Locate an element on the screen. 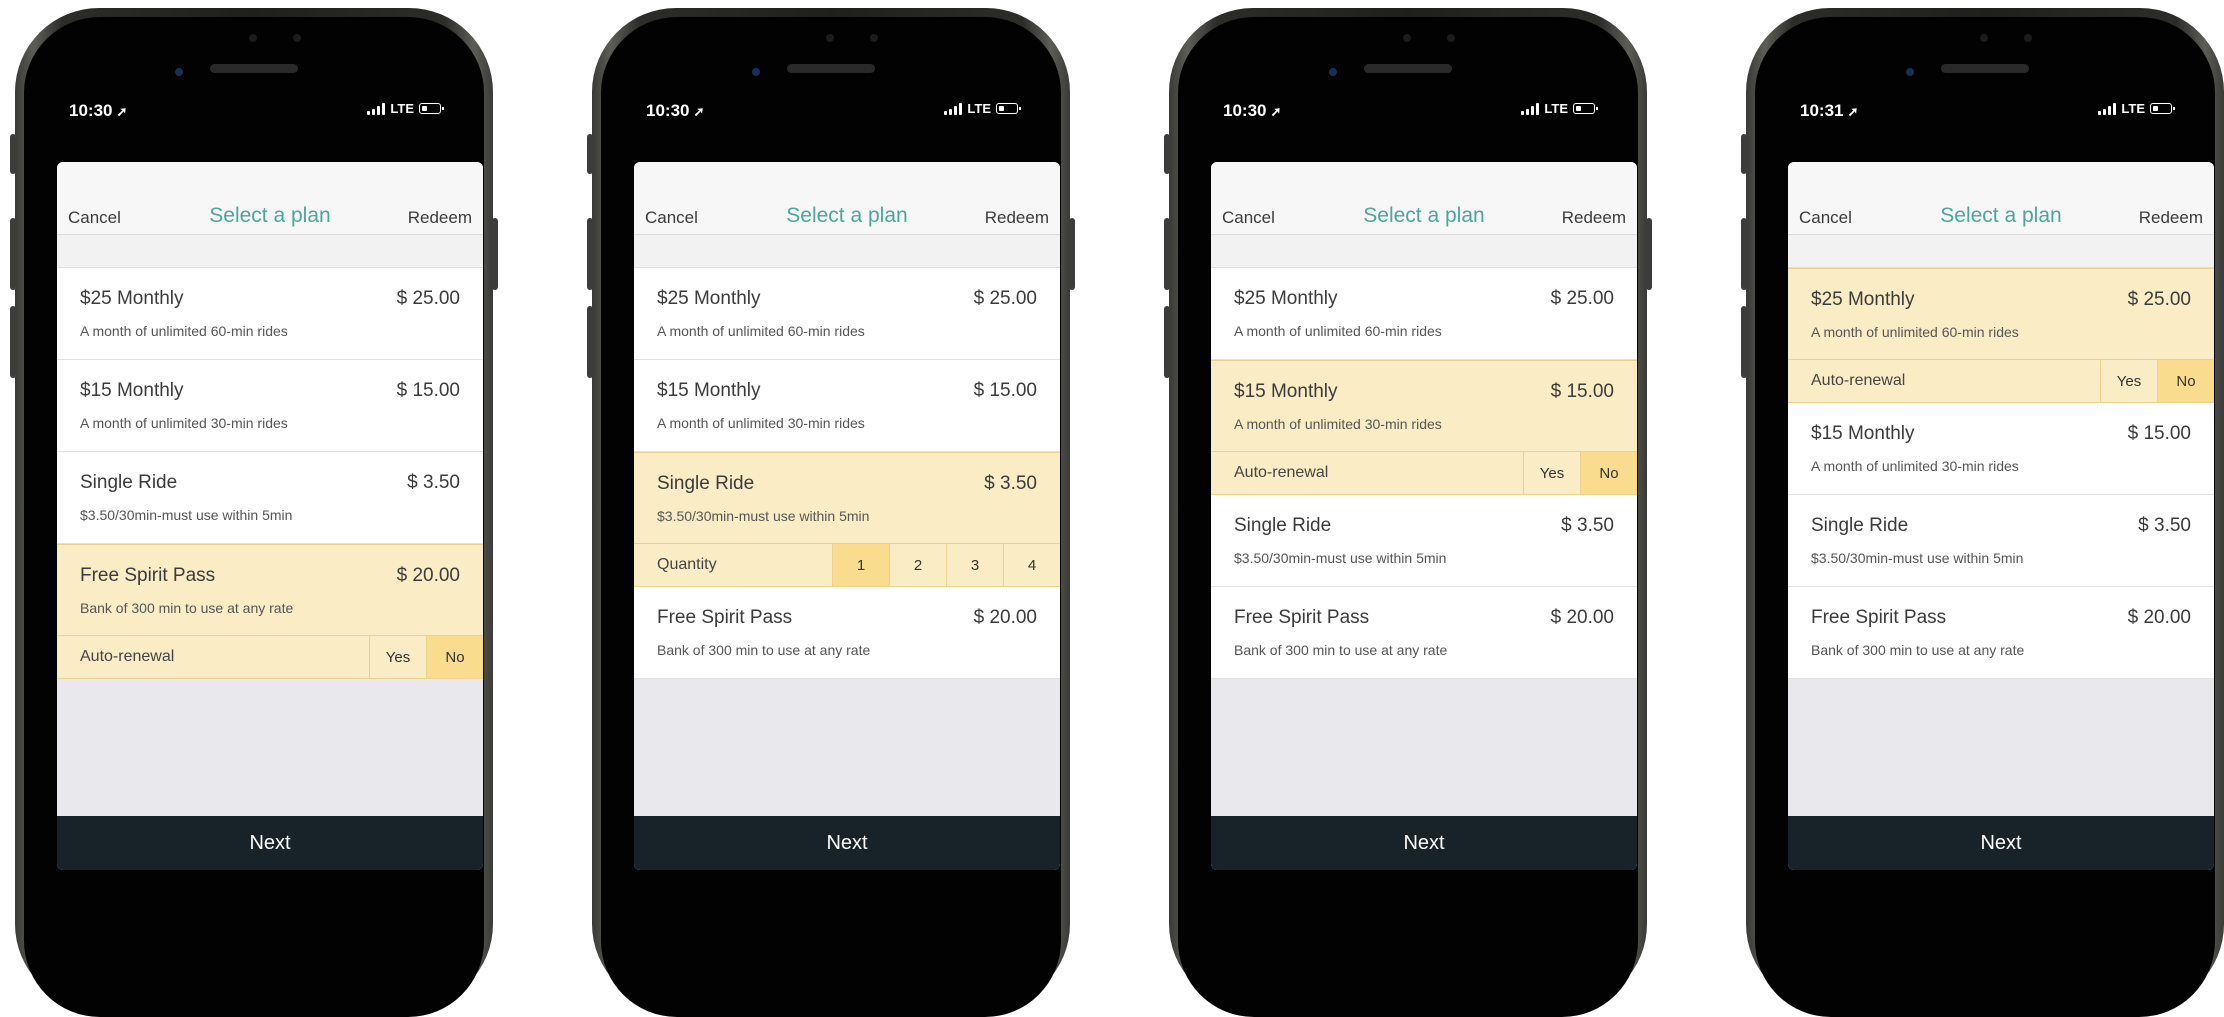 The height and width of the screenshot is (1017, 2224). status-time-text: 10:30 is located at coordinates (91, 110).